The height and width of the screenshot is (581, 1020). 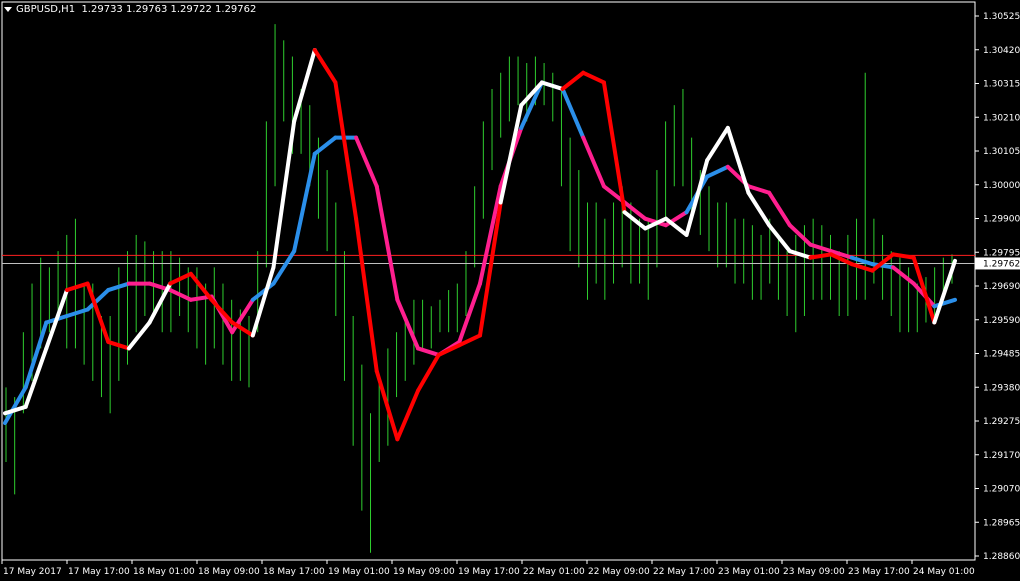 I want to click on time-tick-label: 19 May 17:00, so click(x=489, y=572).